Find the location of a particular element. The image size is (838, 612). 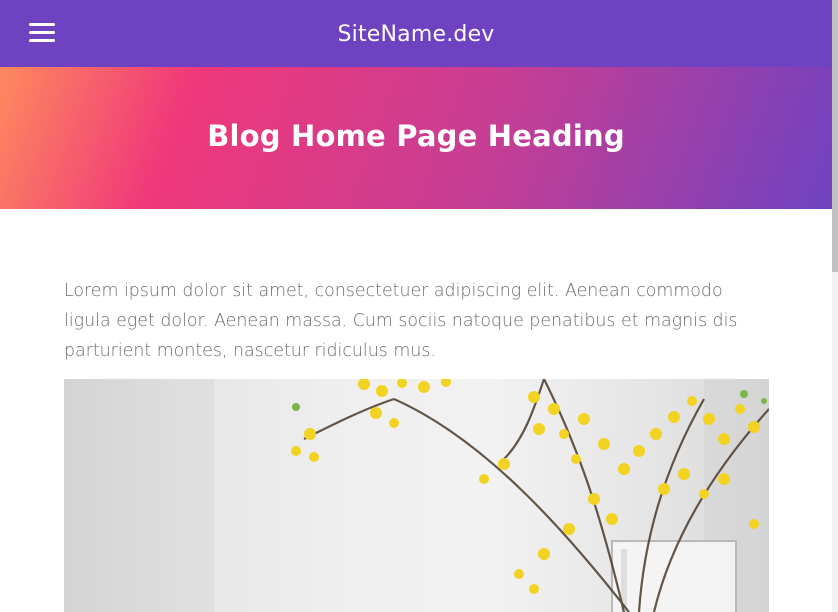

scrollbar-thumb is located at coordinates (835, 136).